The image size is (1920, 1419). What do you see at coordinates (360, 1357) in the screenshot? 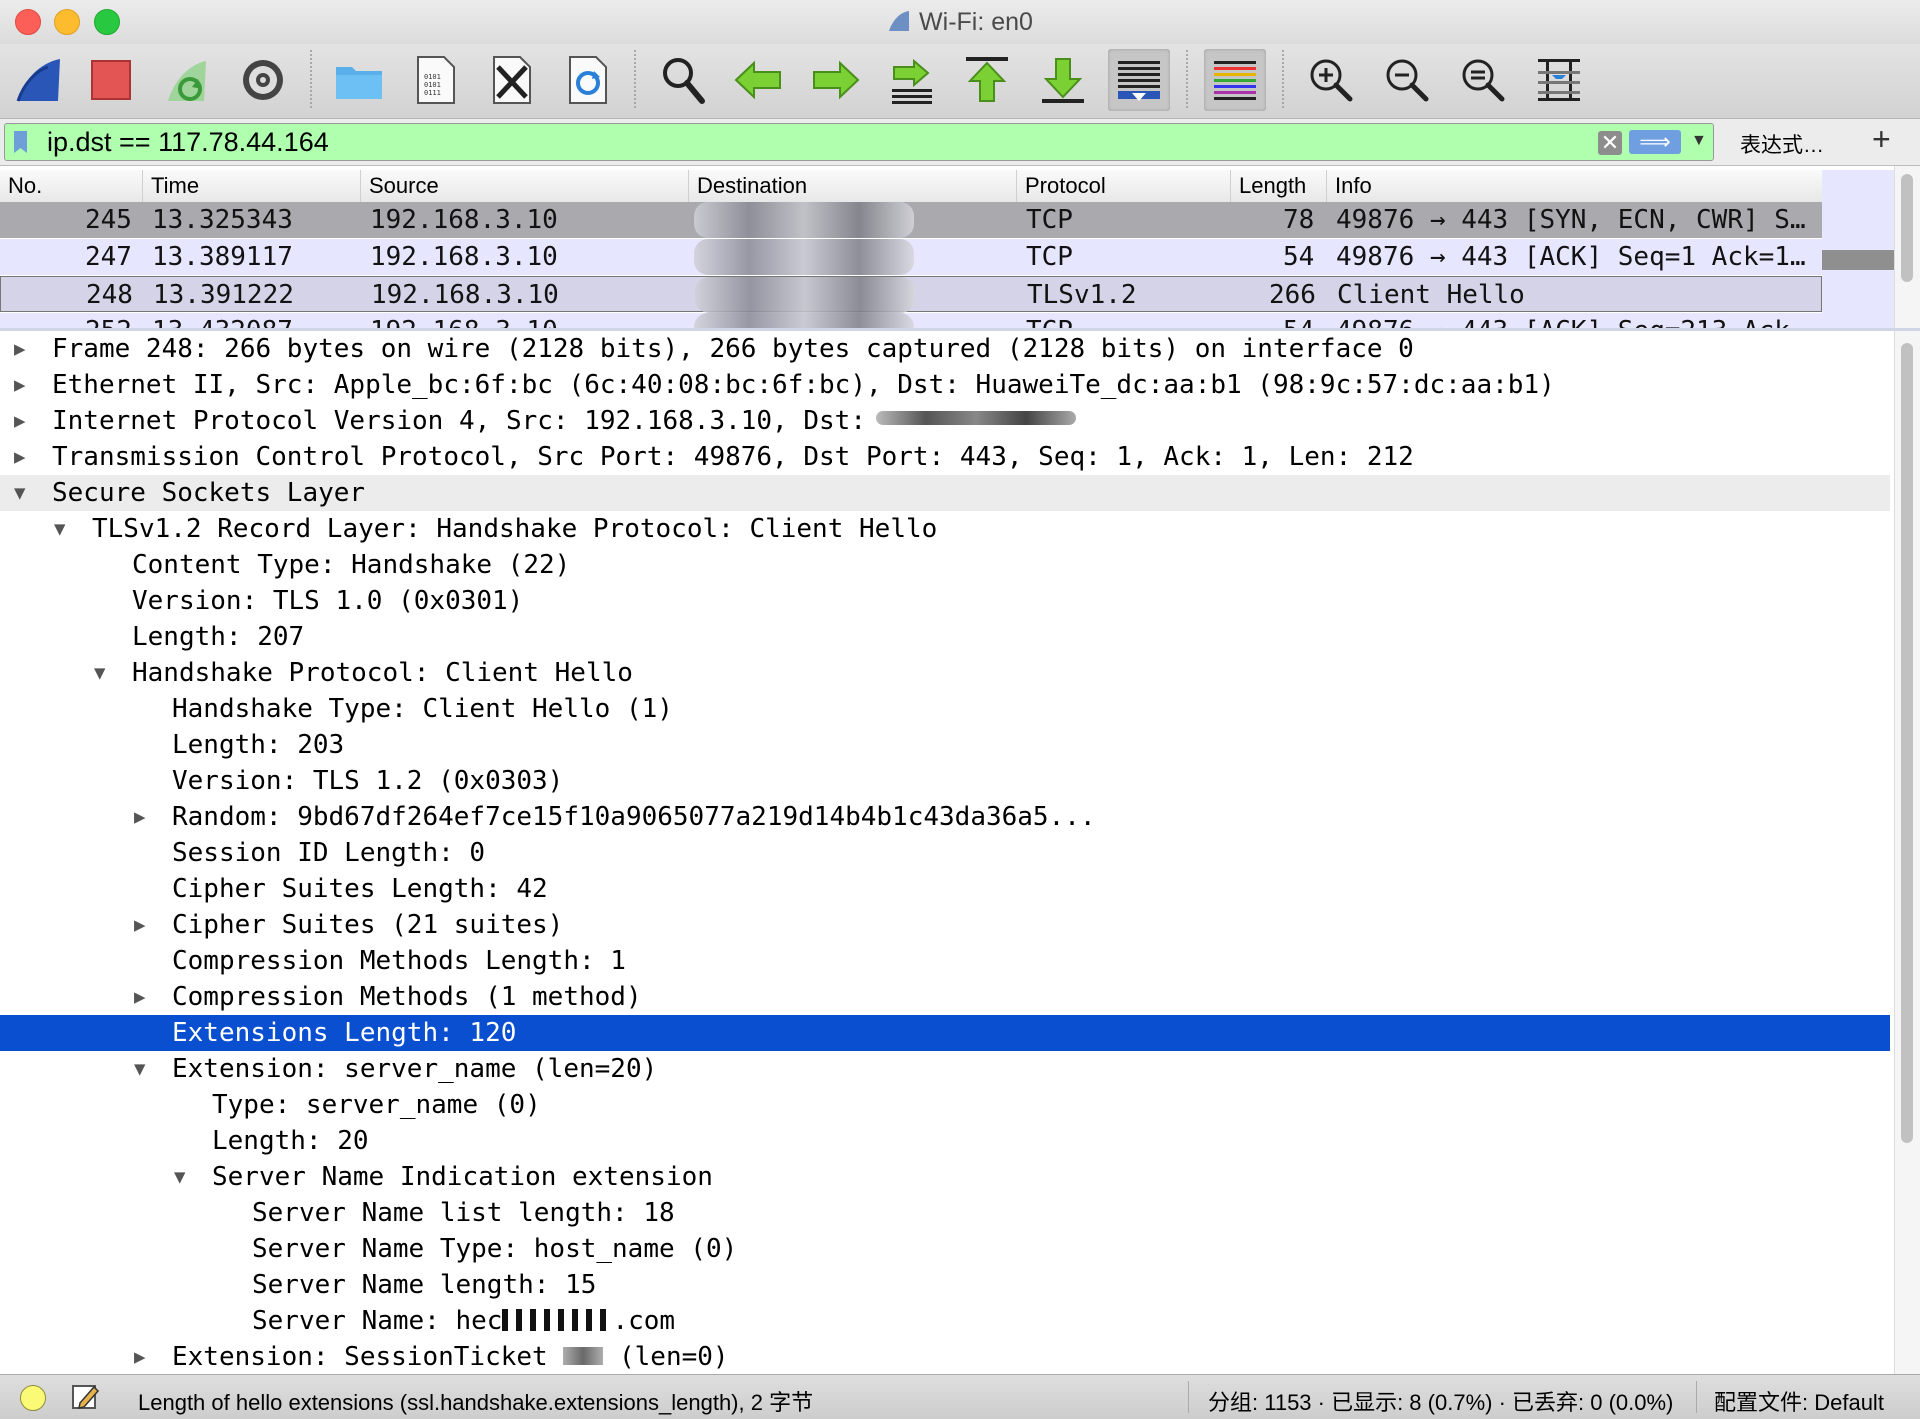
I see `detail-text: Extension: SessionTicket` at bounding box center [360, 1357].